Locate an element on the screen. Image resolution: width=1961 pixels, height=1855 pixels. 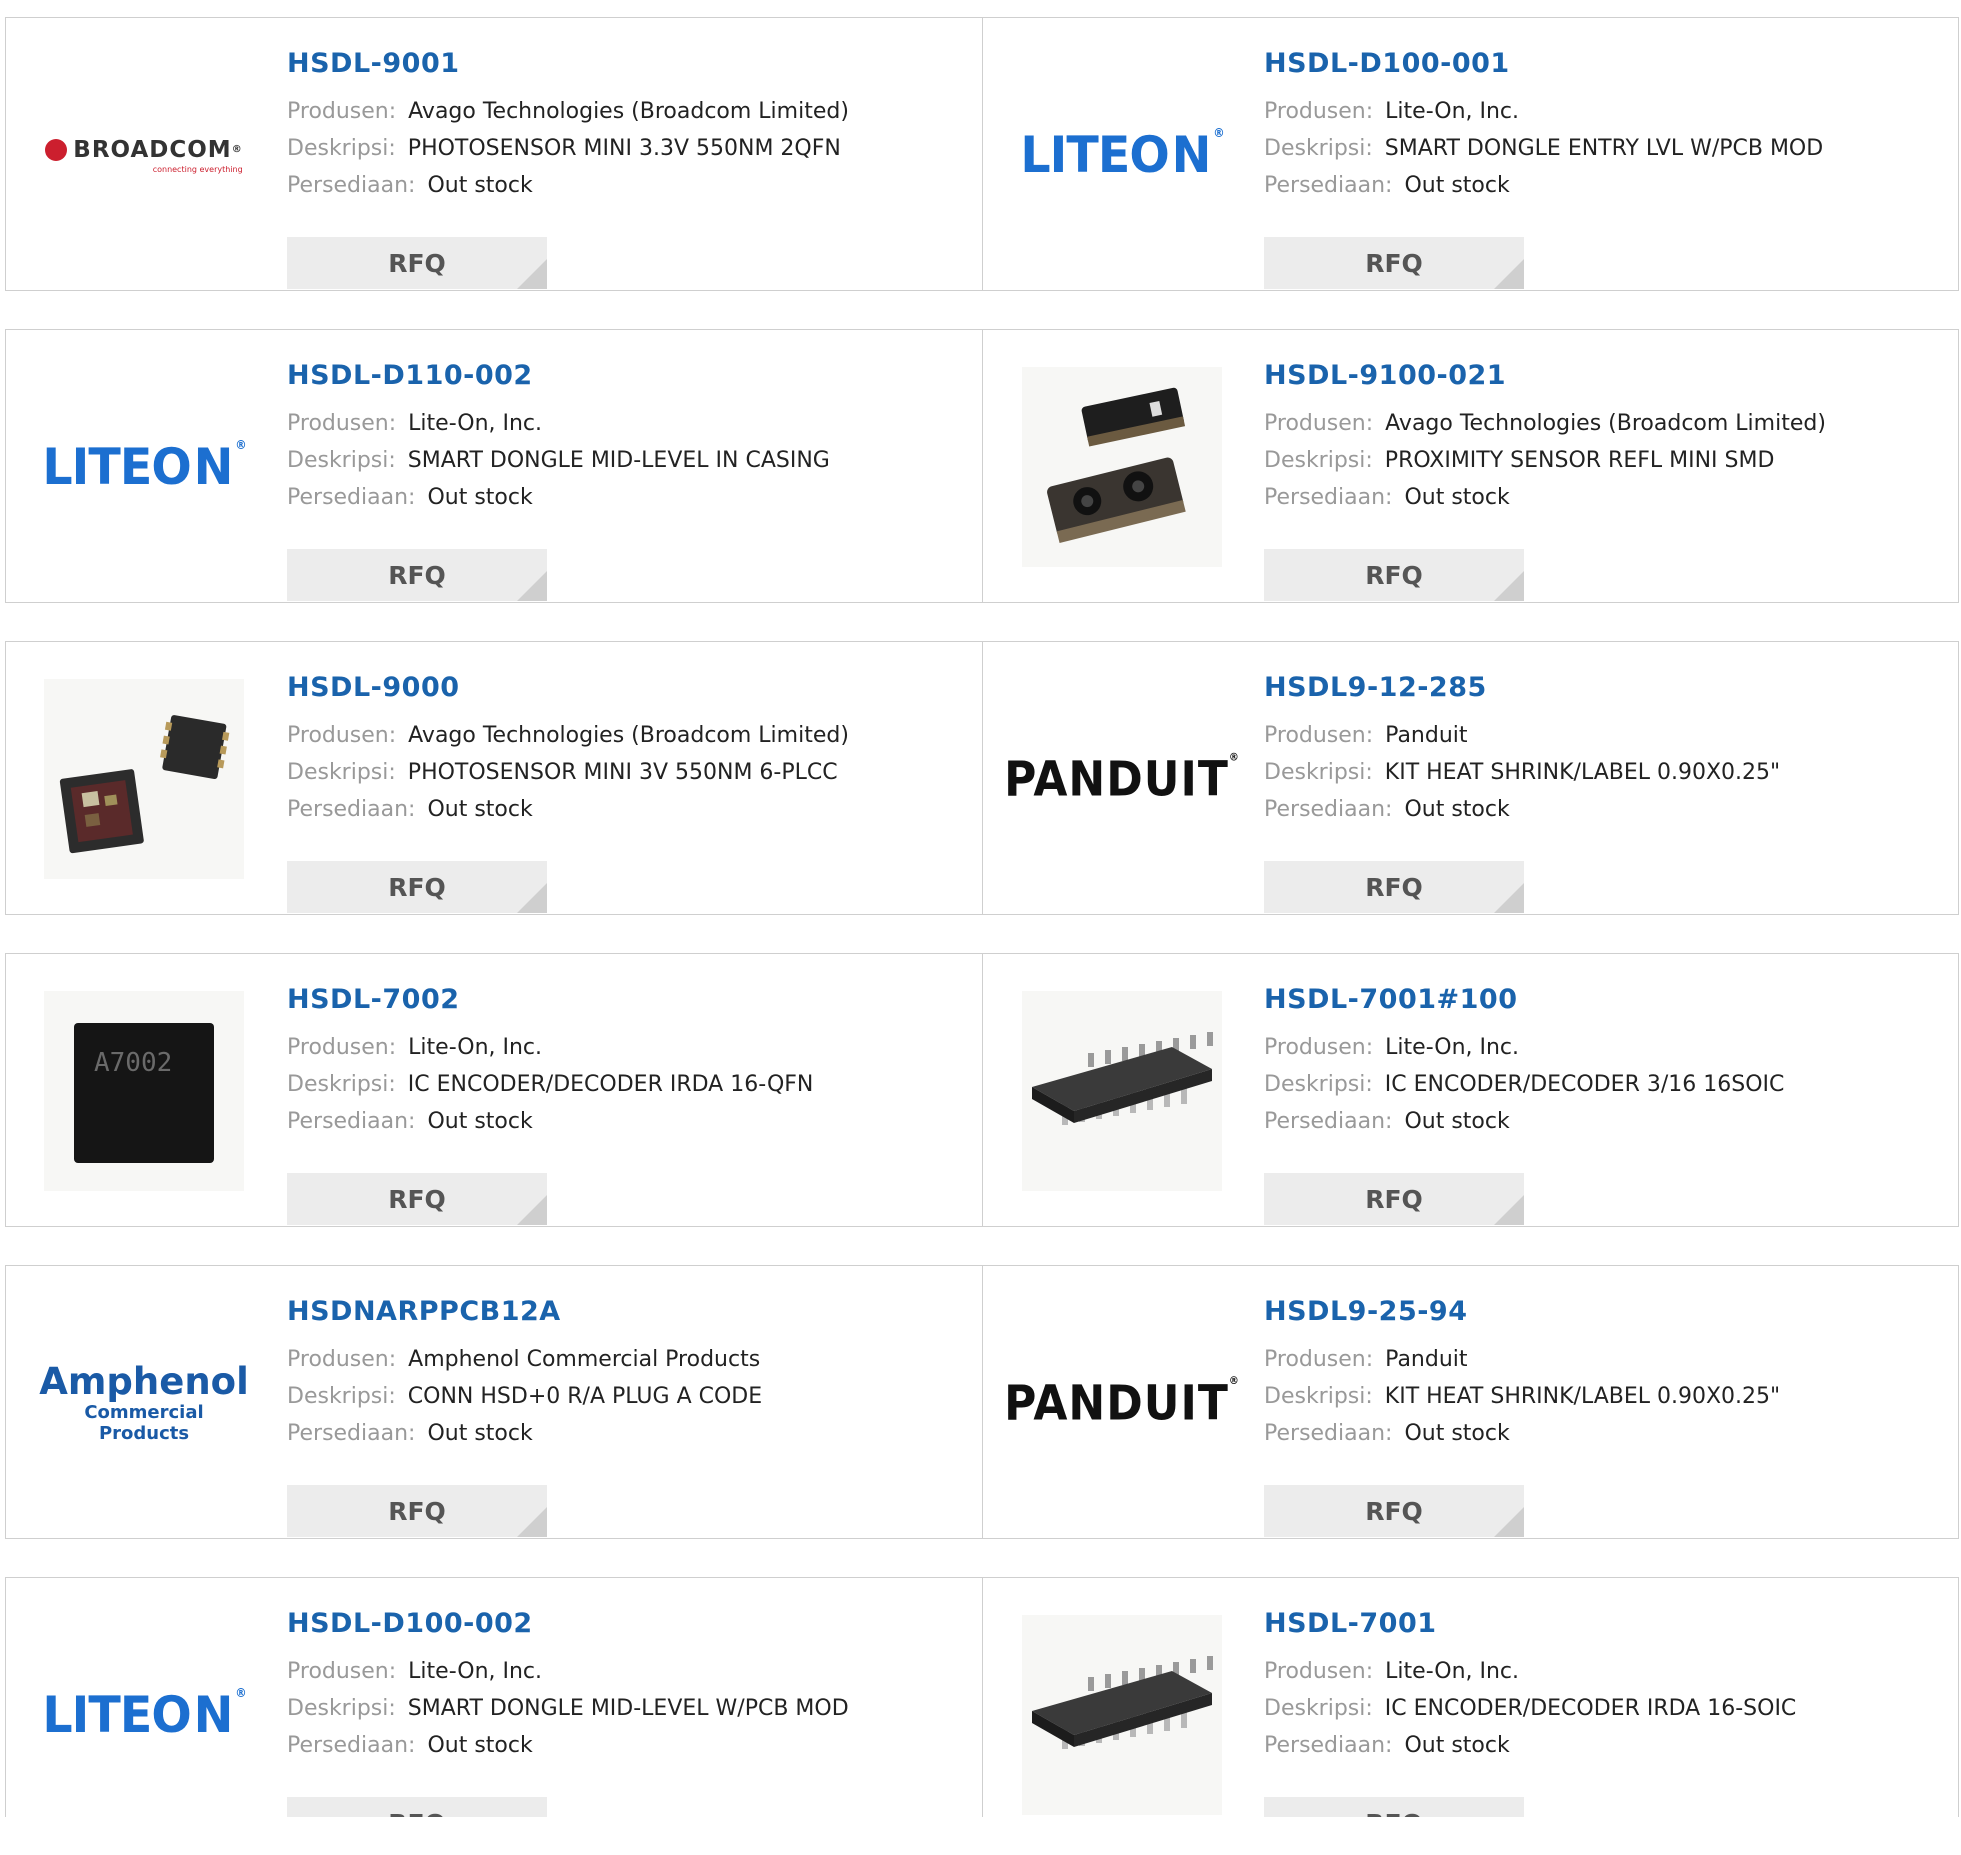
description-value: SMART DONGLE ENTRY LVL W/PCB MOD is located at coordinates (1604, 148).